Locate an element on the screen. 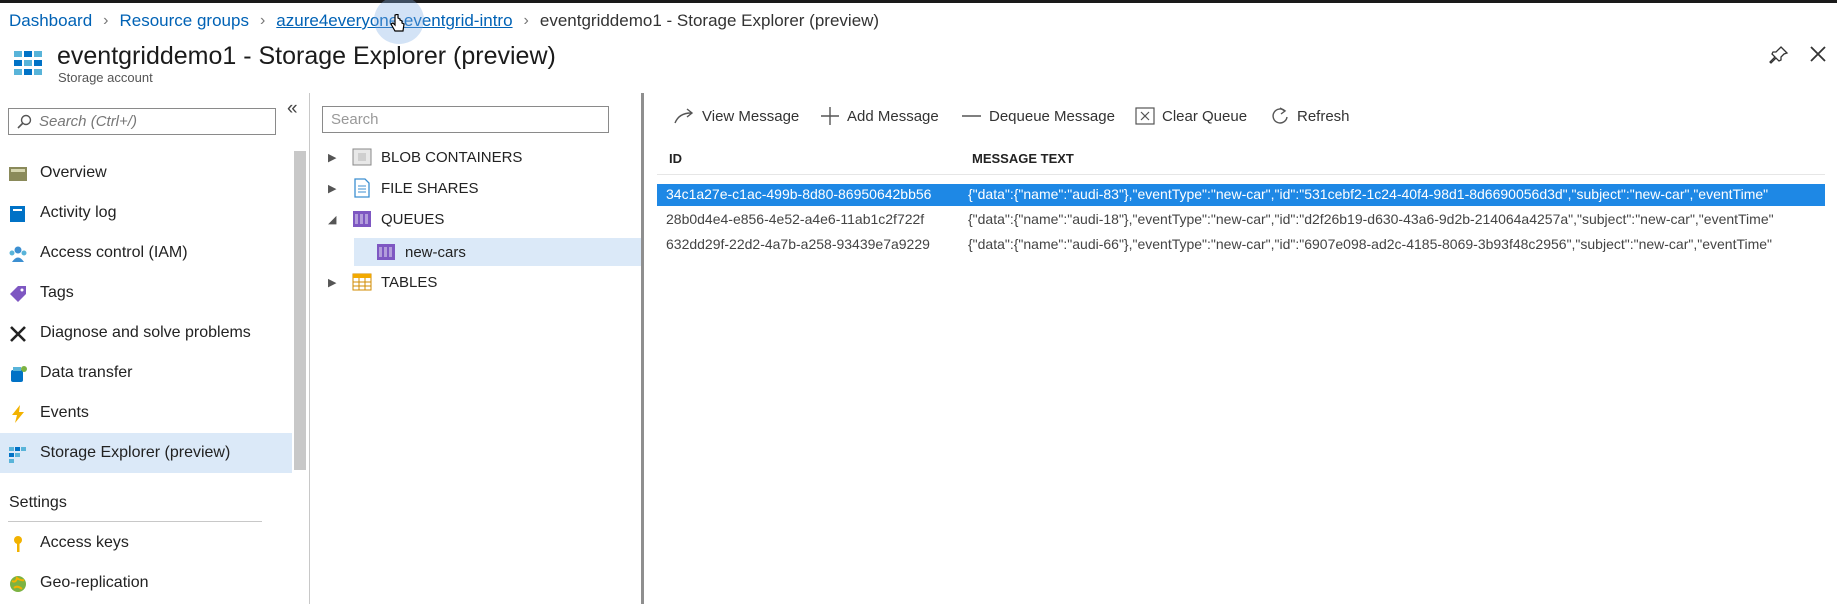 This screenshot has height=604, width=1837. refresh-label: Refresh is located at coordinates (1323, 116).